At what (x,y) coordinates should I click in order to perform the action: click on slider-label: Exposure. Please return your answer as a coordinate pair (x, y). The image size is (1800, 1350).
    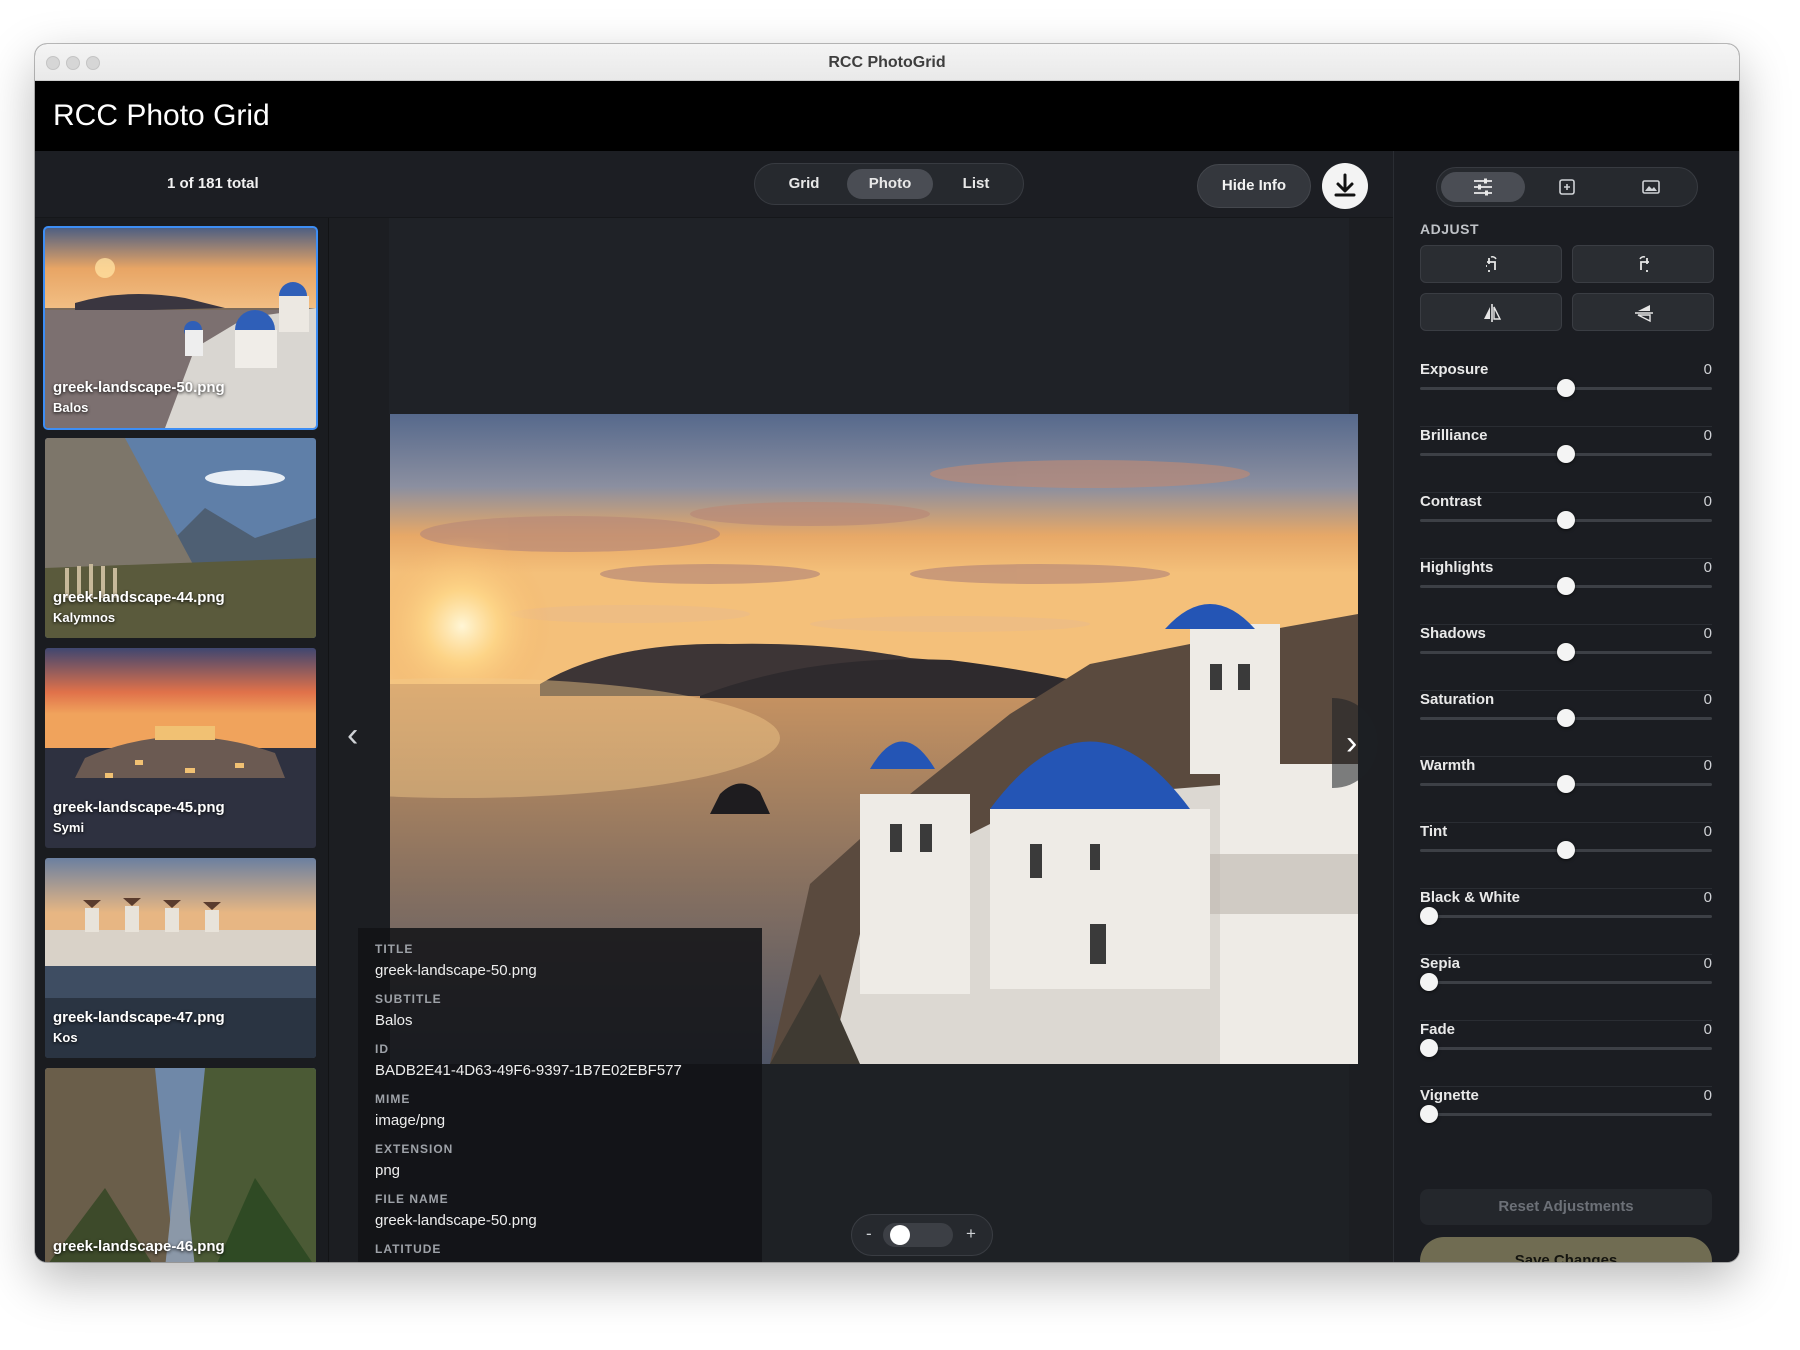
    Looking at the image, I should click on (1454, 369).